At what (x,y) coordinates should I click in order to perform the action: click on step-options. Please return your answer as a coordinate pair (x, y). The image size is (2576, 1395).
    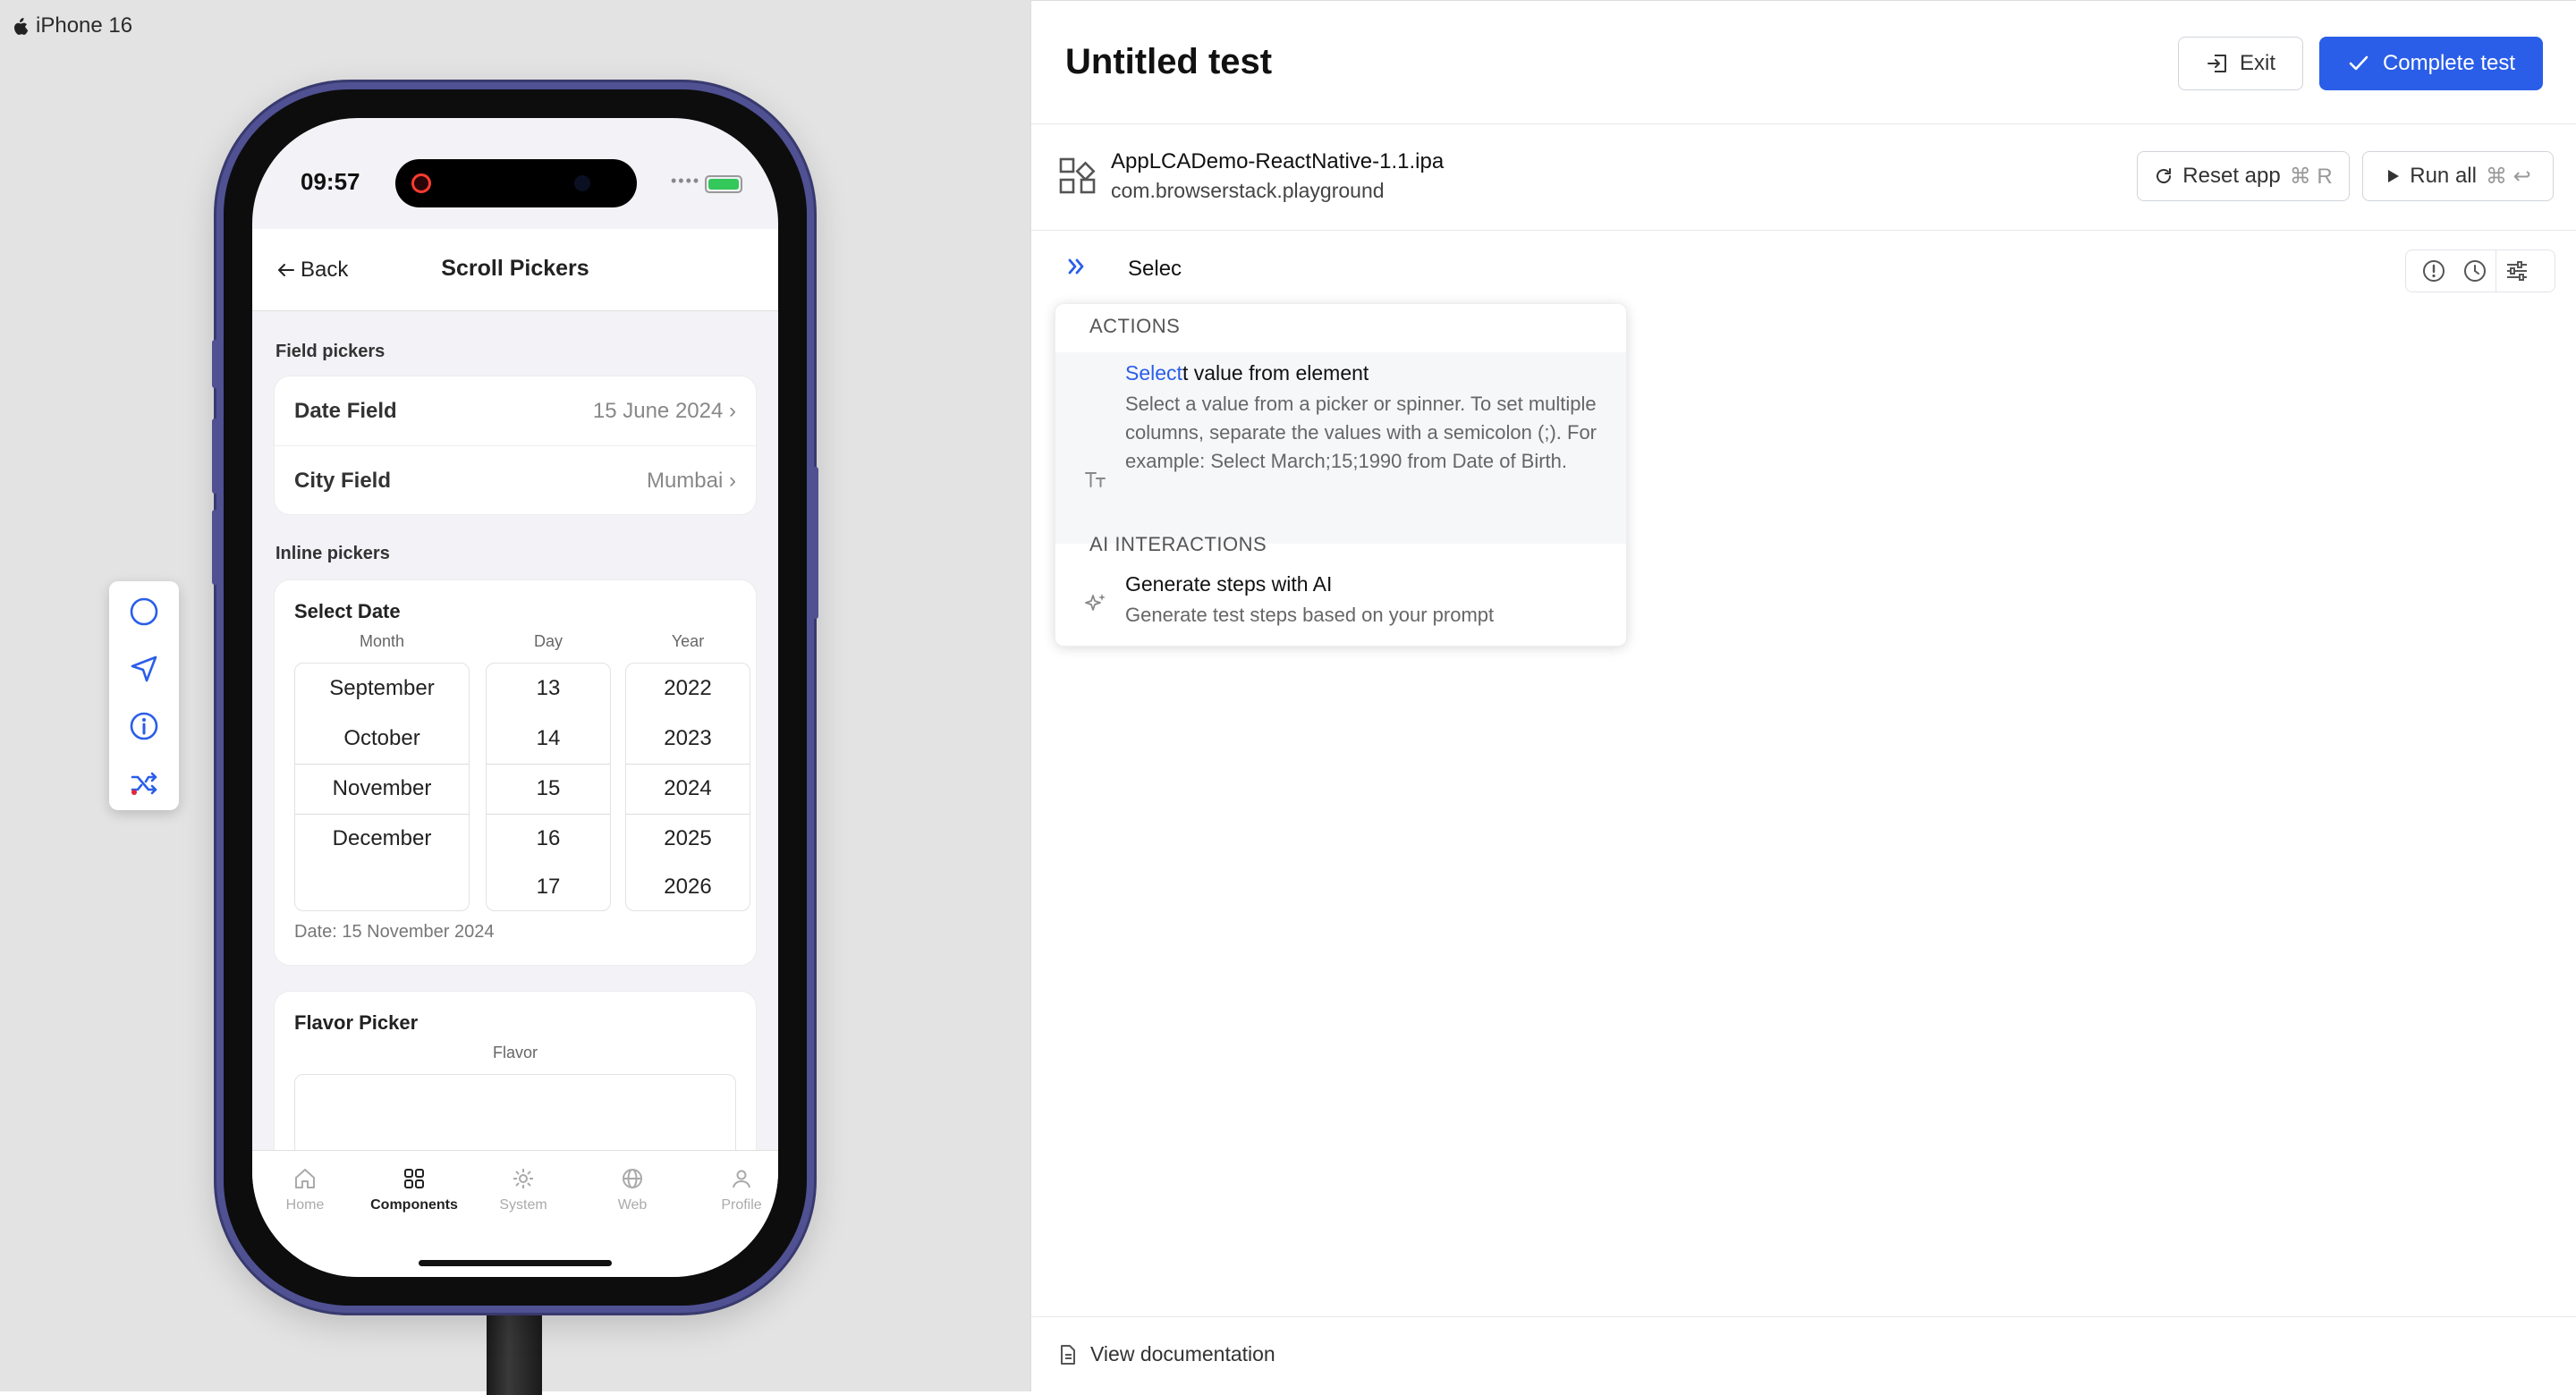
    Looking at the image, I should click on (2480, 270).